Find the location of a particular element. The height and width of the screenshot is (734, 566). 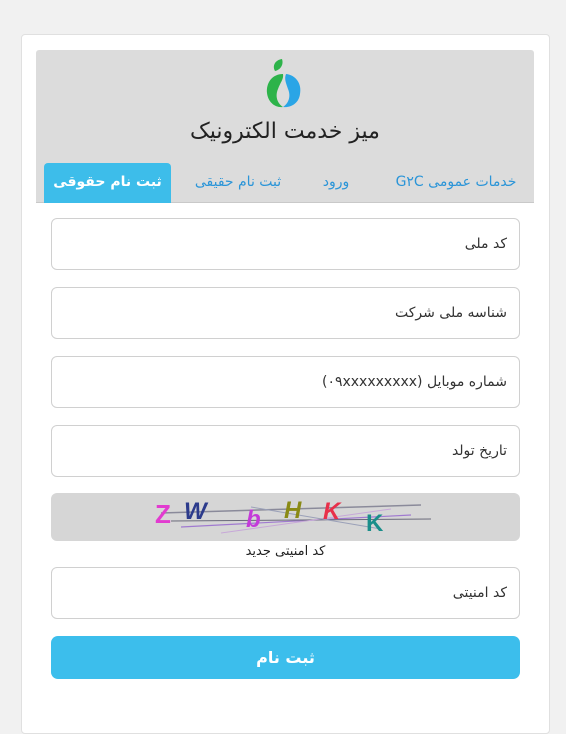

birthdate-field is located at coordinates (285, 451).